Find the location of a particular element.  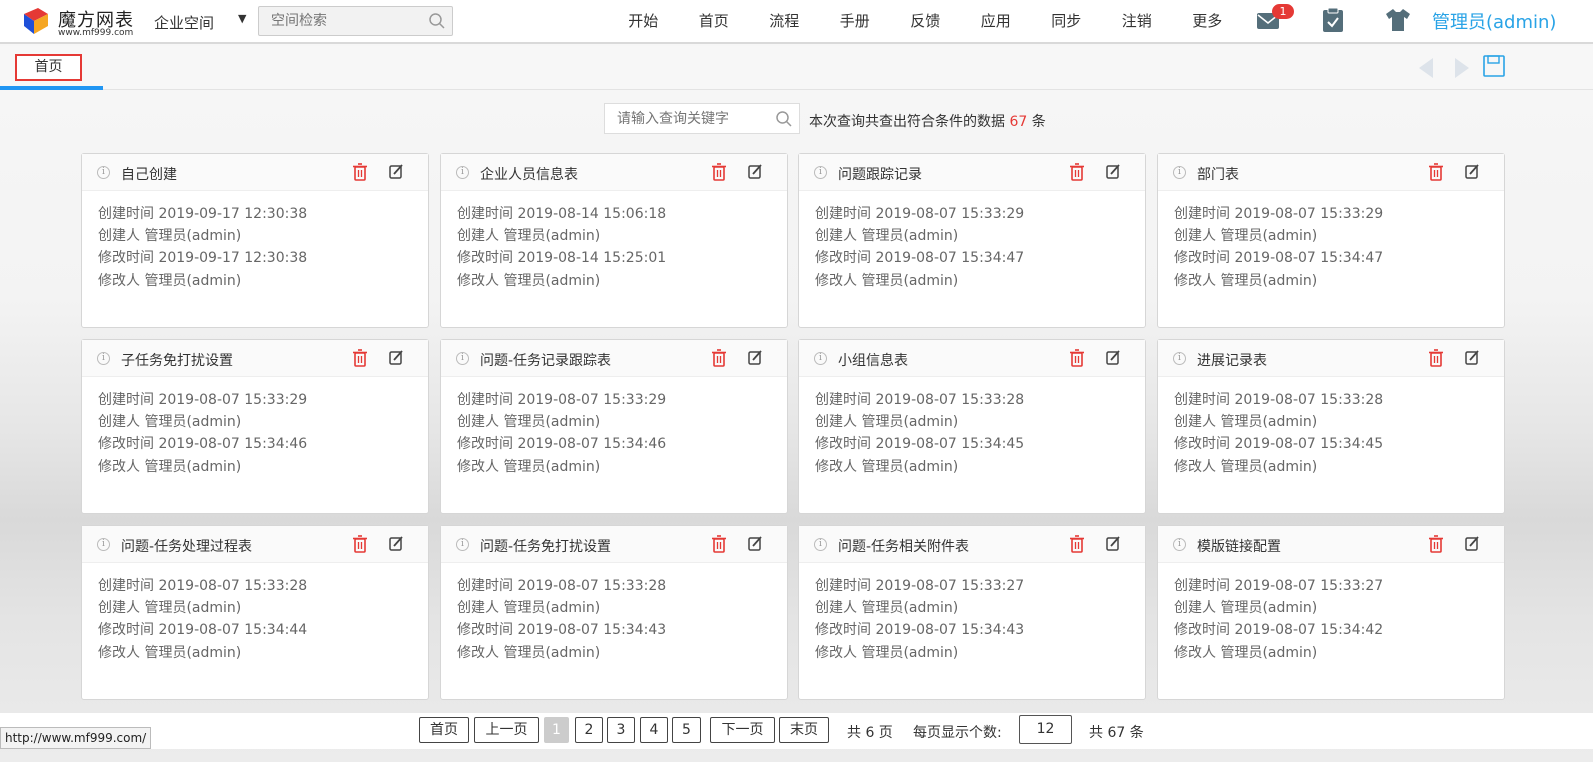

query-search-input is located at coordinates (687, 118).